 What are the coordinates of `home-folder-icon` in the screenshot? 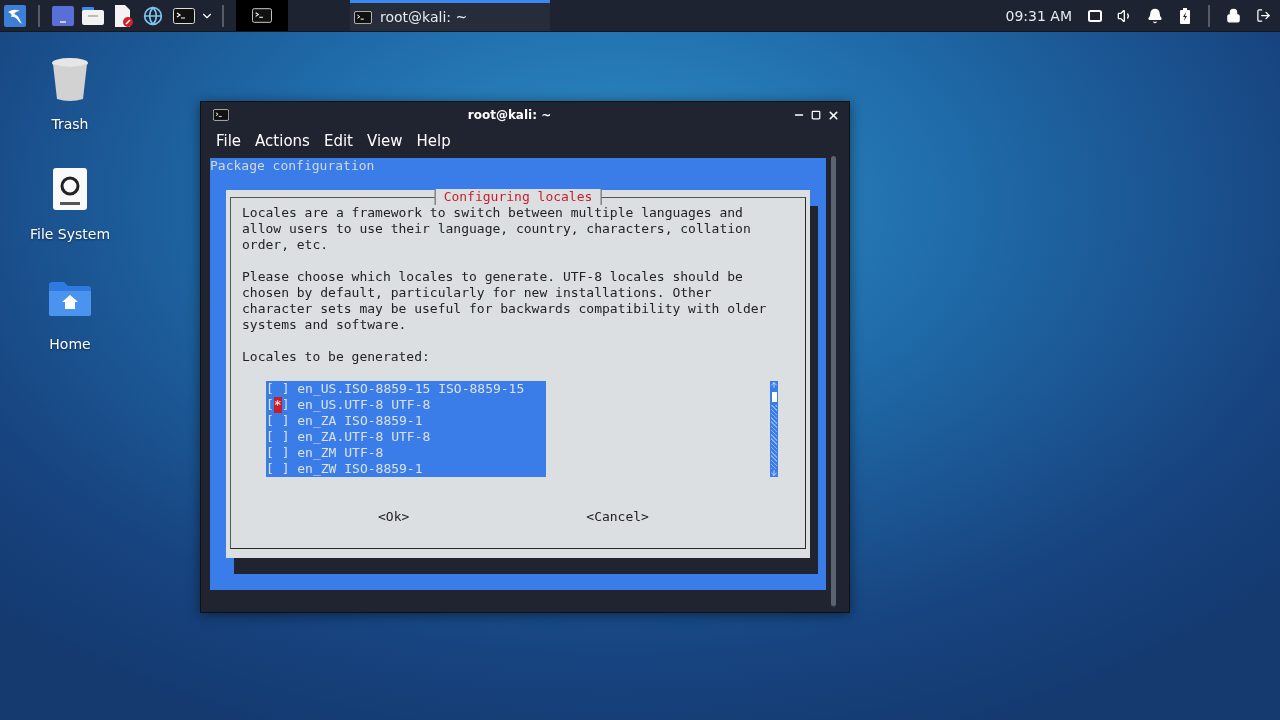 It's located at (70, 299).